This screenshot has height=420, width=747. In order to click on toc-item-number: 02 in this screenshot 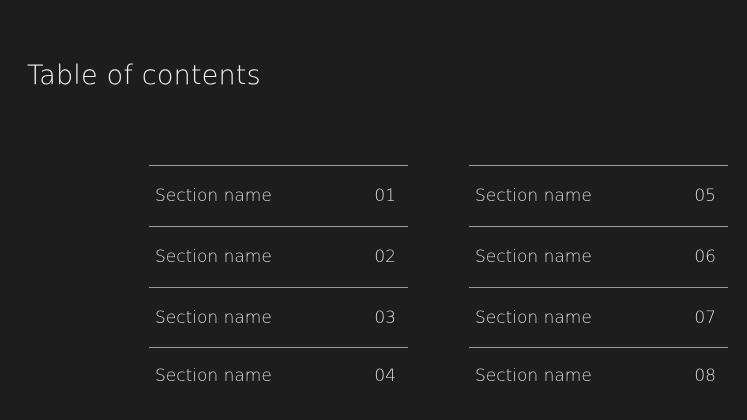, I will do `click(385, 257)`.